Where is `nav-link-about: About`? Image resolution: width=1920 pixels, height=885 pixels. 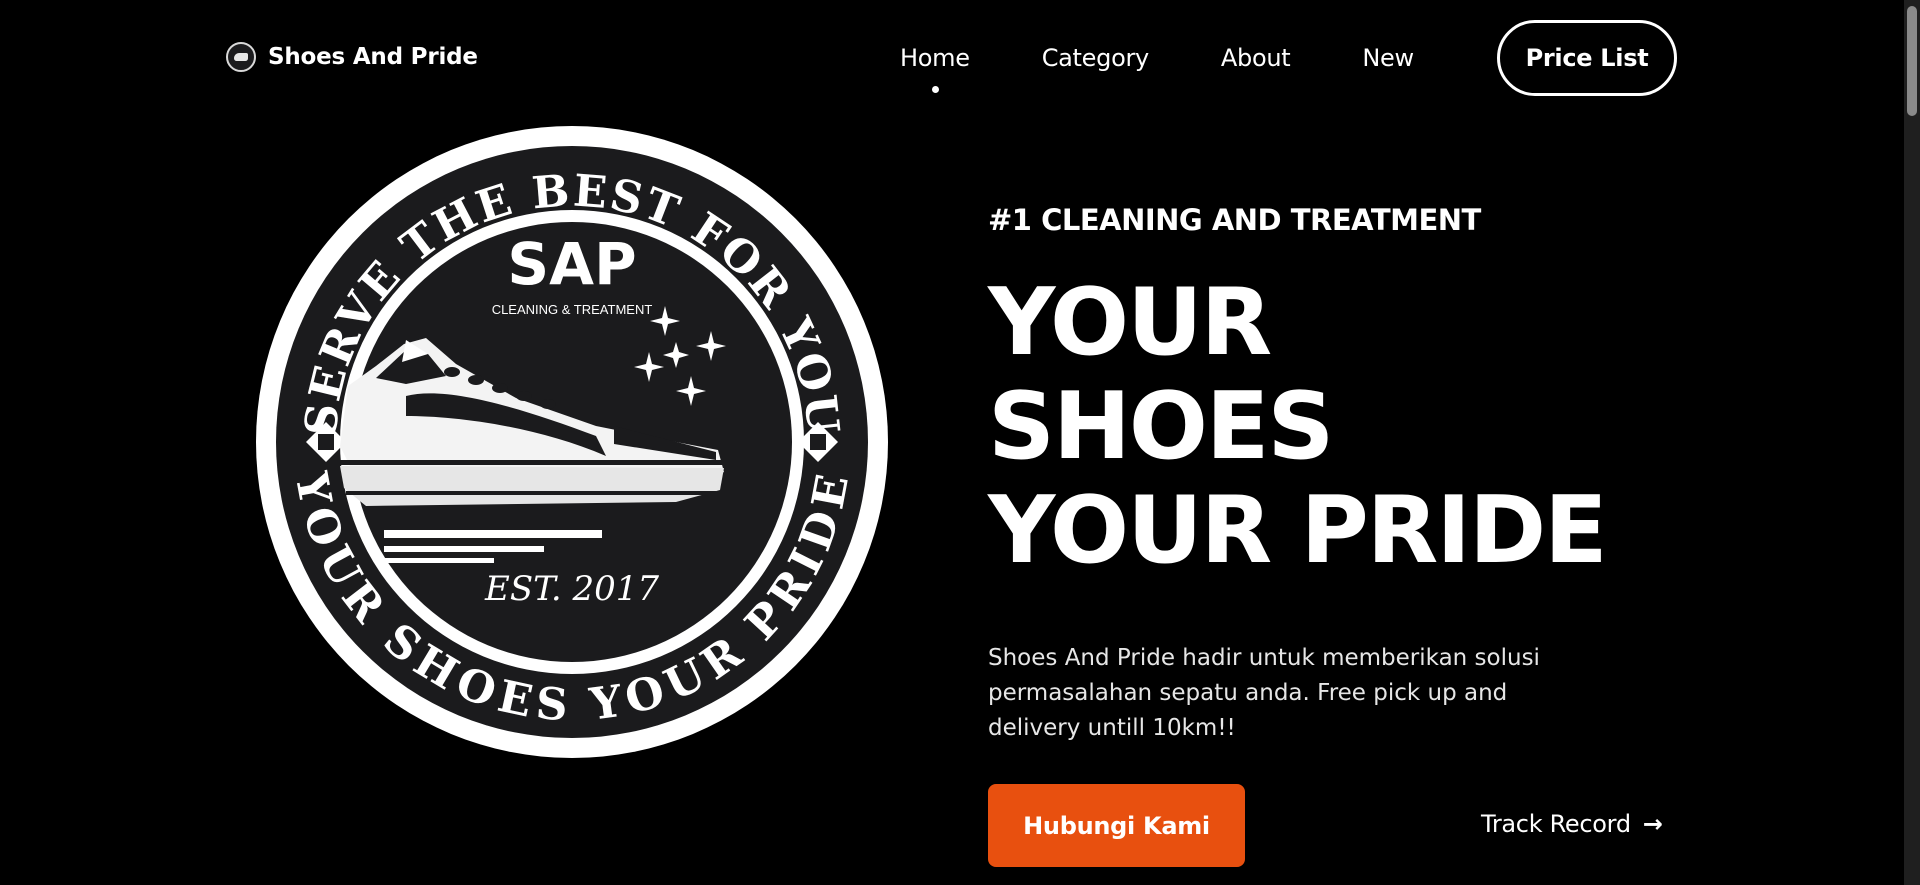 nav-link-about: About is located at coordinates (1256, 58).